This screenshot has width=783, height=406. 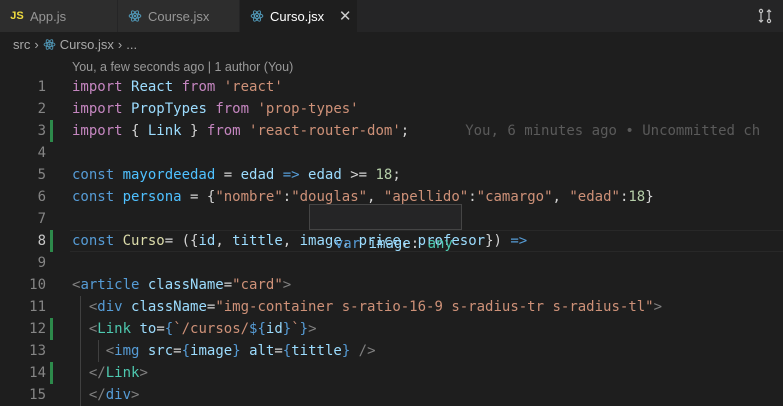 What do you see at coordinates (498, 241) in the screenshot?
I see `code-token: })` at bounding box center [498, 241].